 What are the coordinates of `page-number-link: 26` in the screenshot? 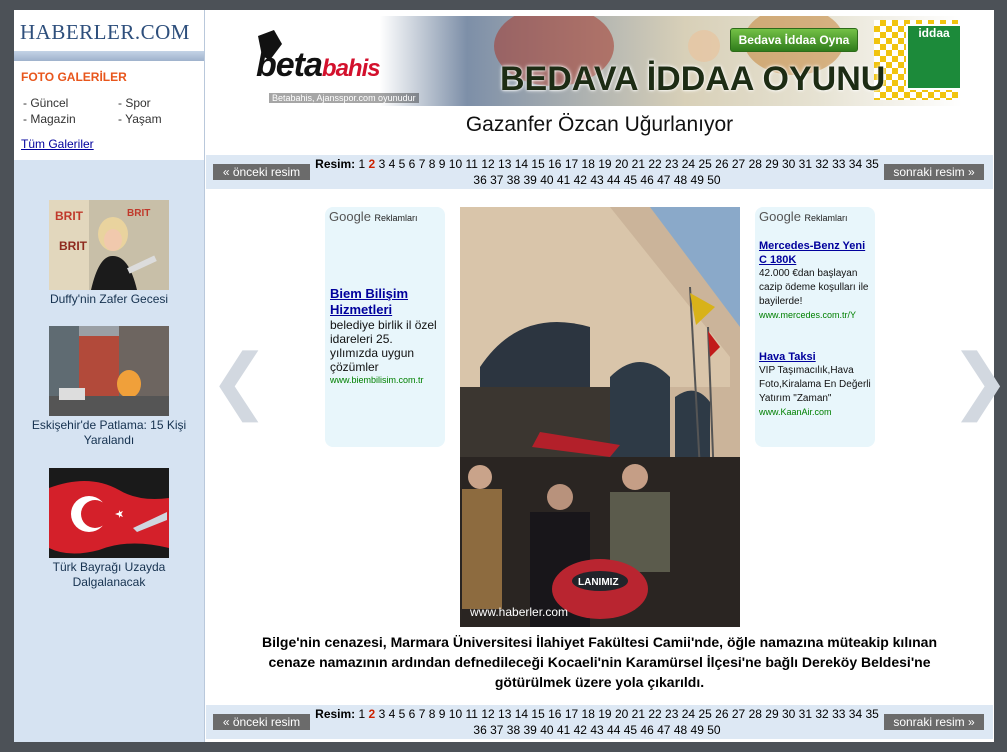 It's located at (721, 164).